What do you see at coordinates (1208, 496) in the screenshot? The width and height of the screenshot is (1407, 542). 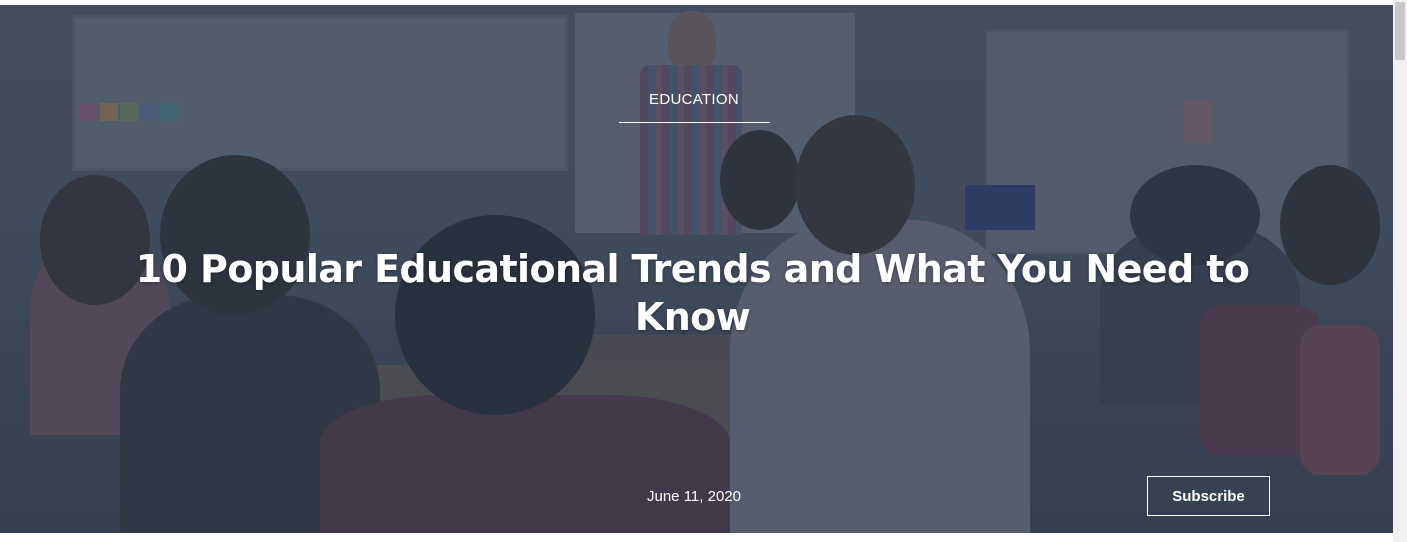 I see `subscribe-button: Subscribe` at bounding box center [1208, 496].